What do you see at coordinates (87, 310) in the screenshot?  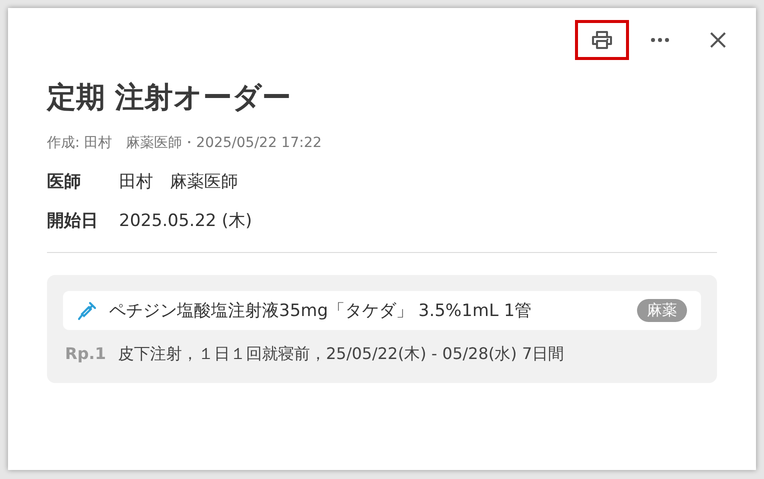 I see `syringe-icon` at bounding box center [87, 310].